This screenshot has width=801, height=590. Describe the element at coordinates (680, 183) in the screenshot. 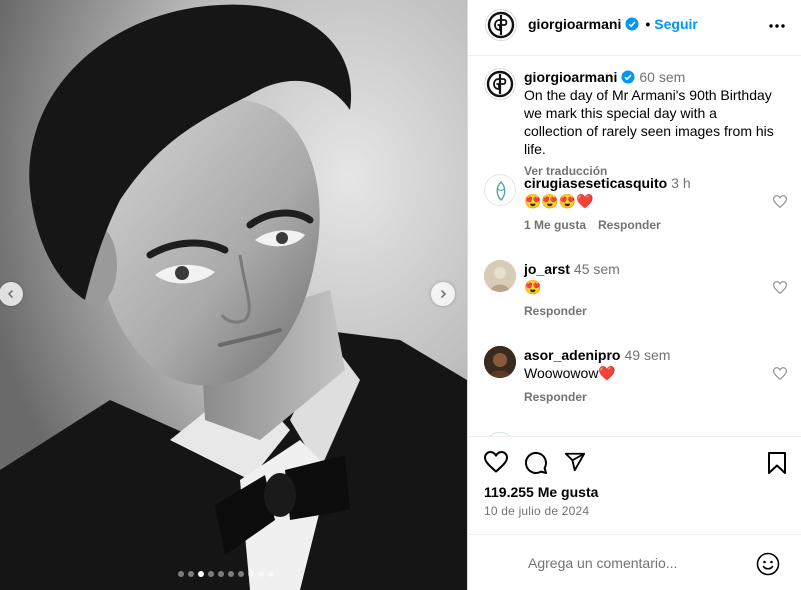

I see `comment-time: 3 h` at that location.